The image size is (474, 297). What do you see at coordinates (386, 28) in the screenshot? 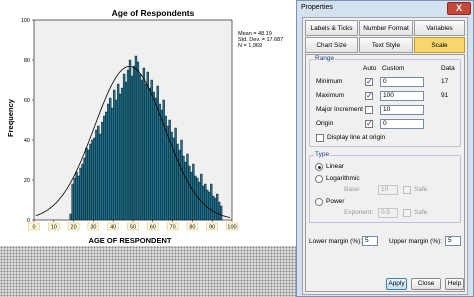
I see `tab-number-format: Number Format` at bounding box center [386, 28].